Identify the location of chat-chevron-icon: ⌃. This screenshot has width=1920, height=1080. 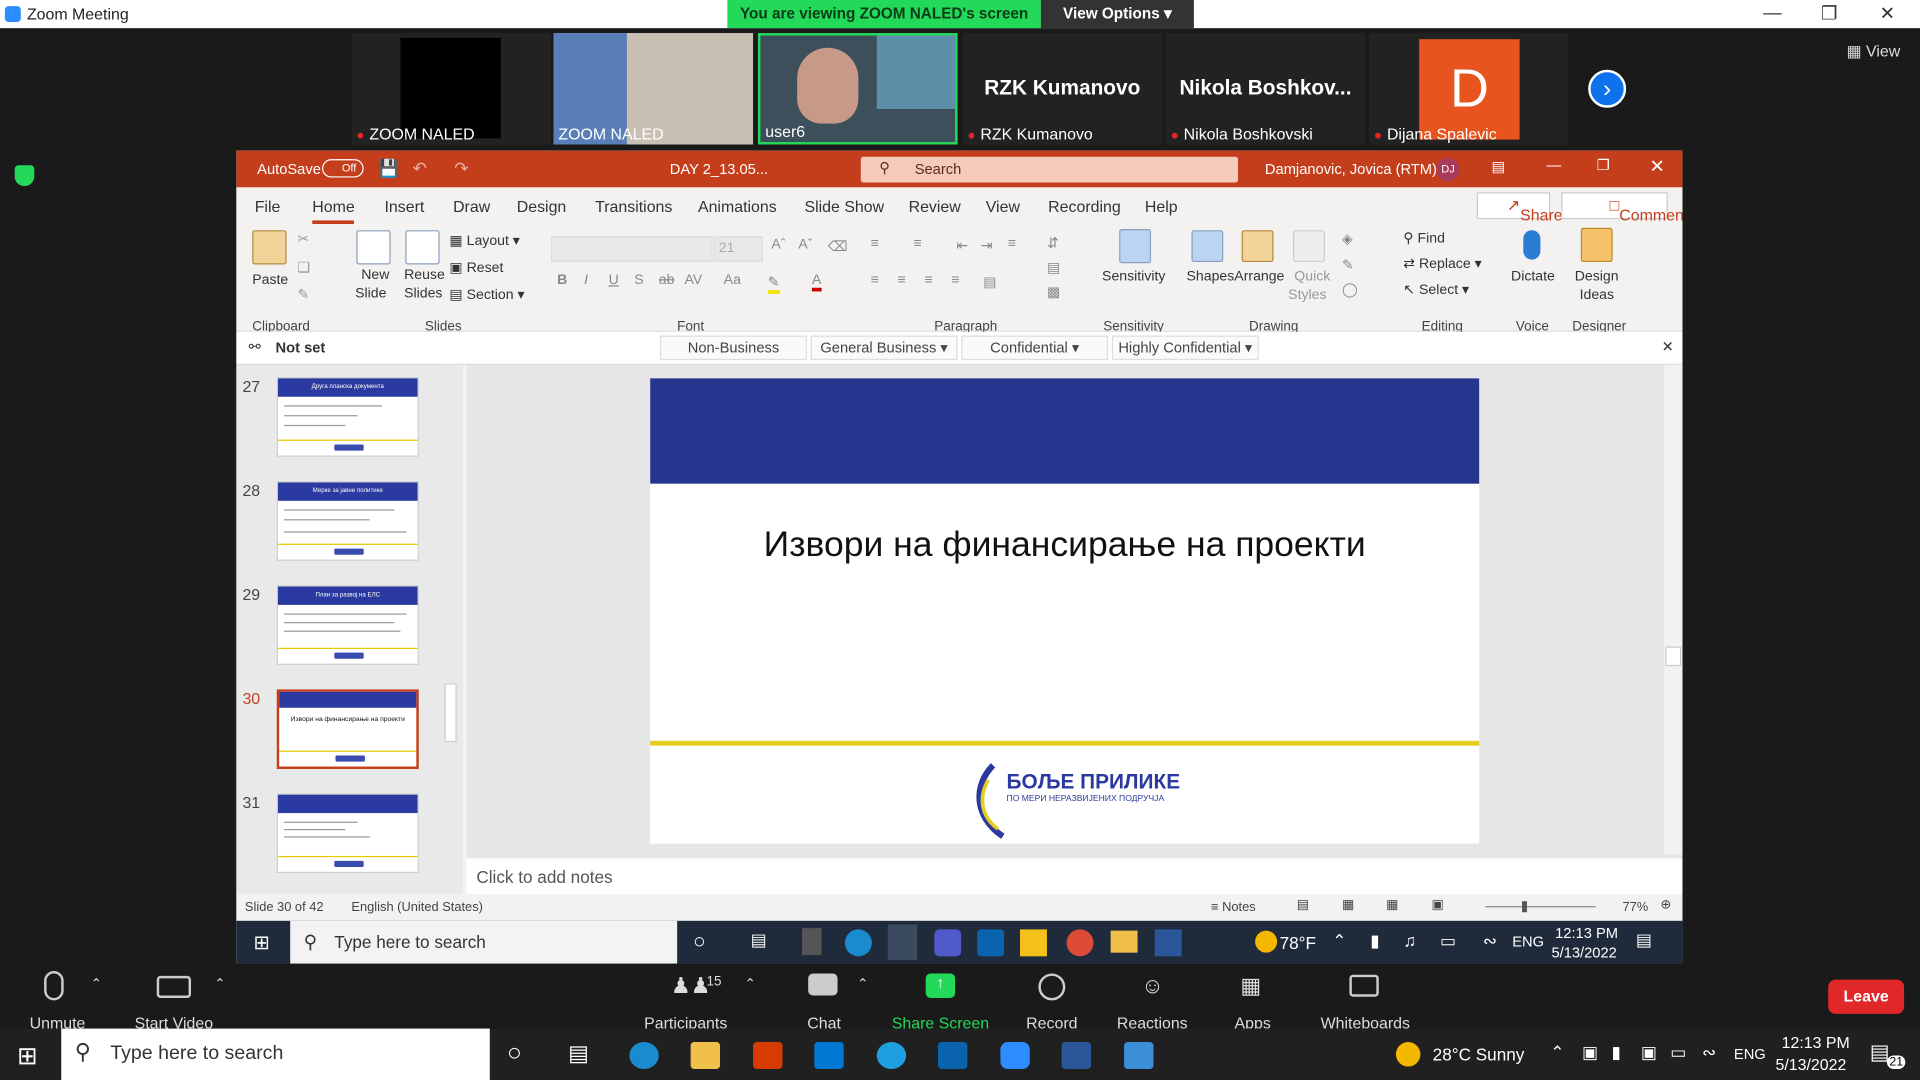
(862, 984).